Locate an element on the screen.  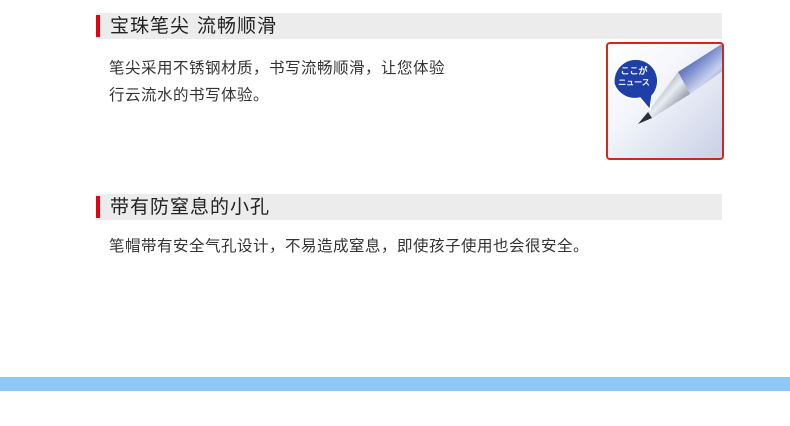
bottom-divider-stripe is located at coordinates (395, 384).